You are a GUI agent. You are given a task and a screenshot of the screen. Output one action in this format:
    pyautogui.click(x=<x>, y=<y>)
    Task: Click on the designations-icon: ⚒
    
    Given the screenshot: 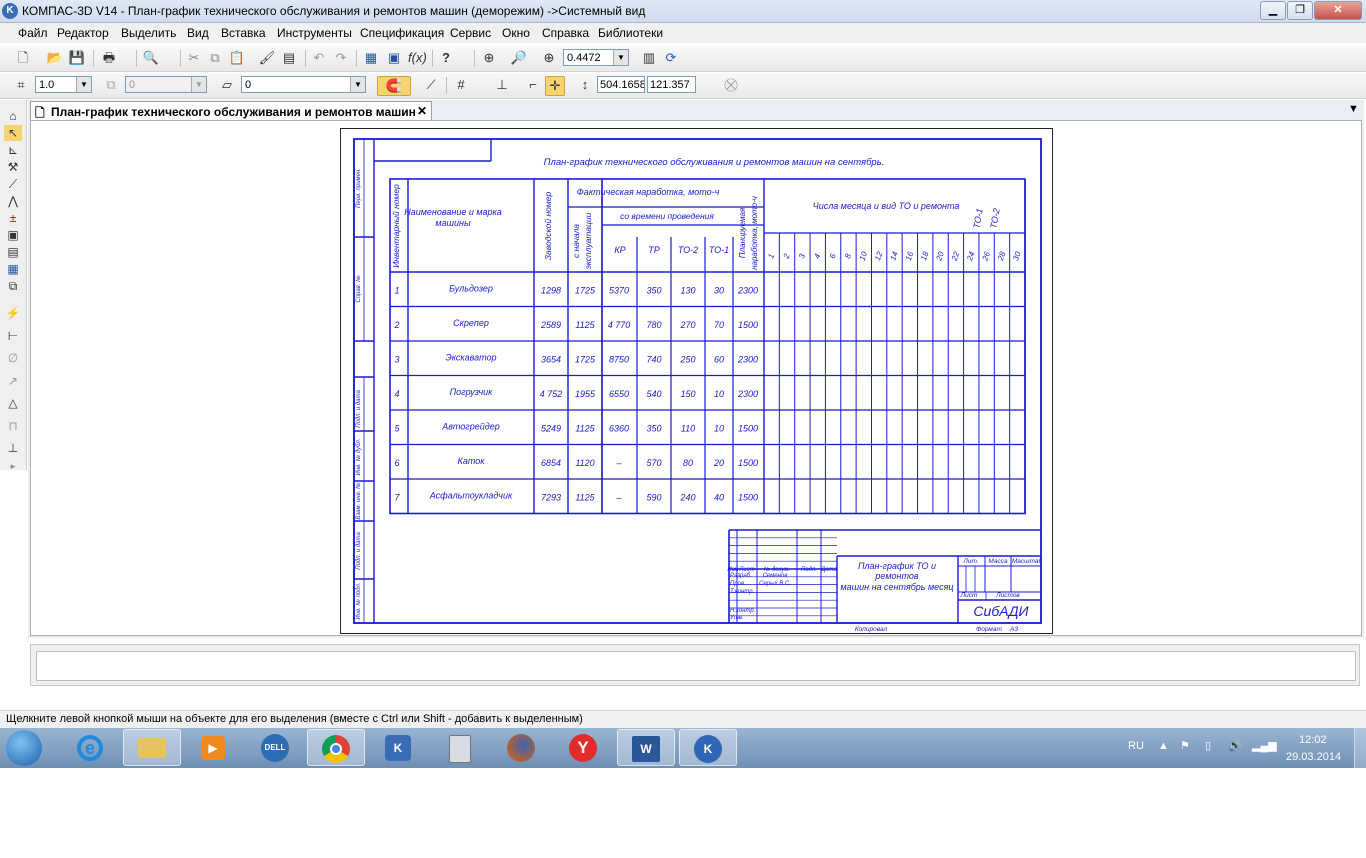 What is the action you would take?
    pyautogui.click(x=13, y=167)
    